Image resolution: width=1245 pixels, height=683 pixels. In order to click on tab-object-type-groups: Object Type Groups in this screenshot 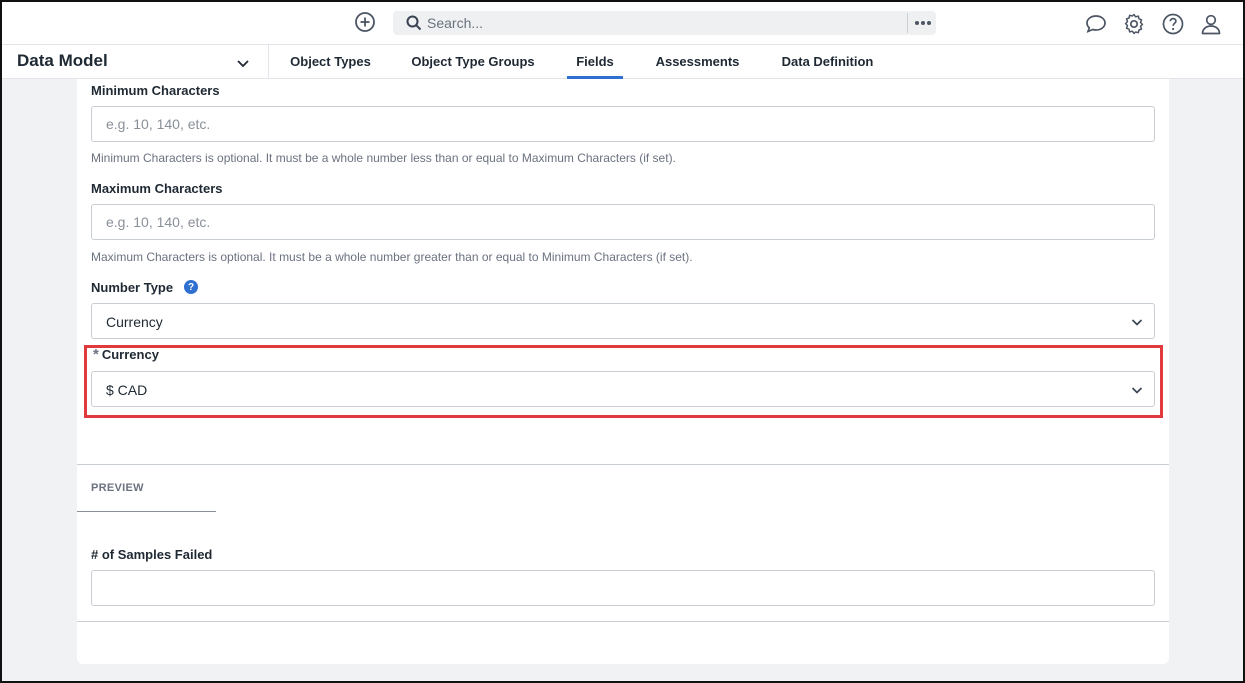, I will do `click(473, 61)`.